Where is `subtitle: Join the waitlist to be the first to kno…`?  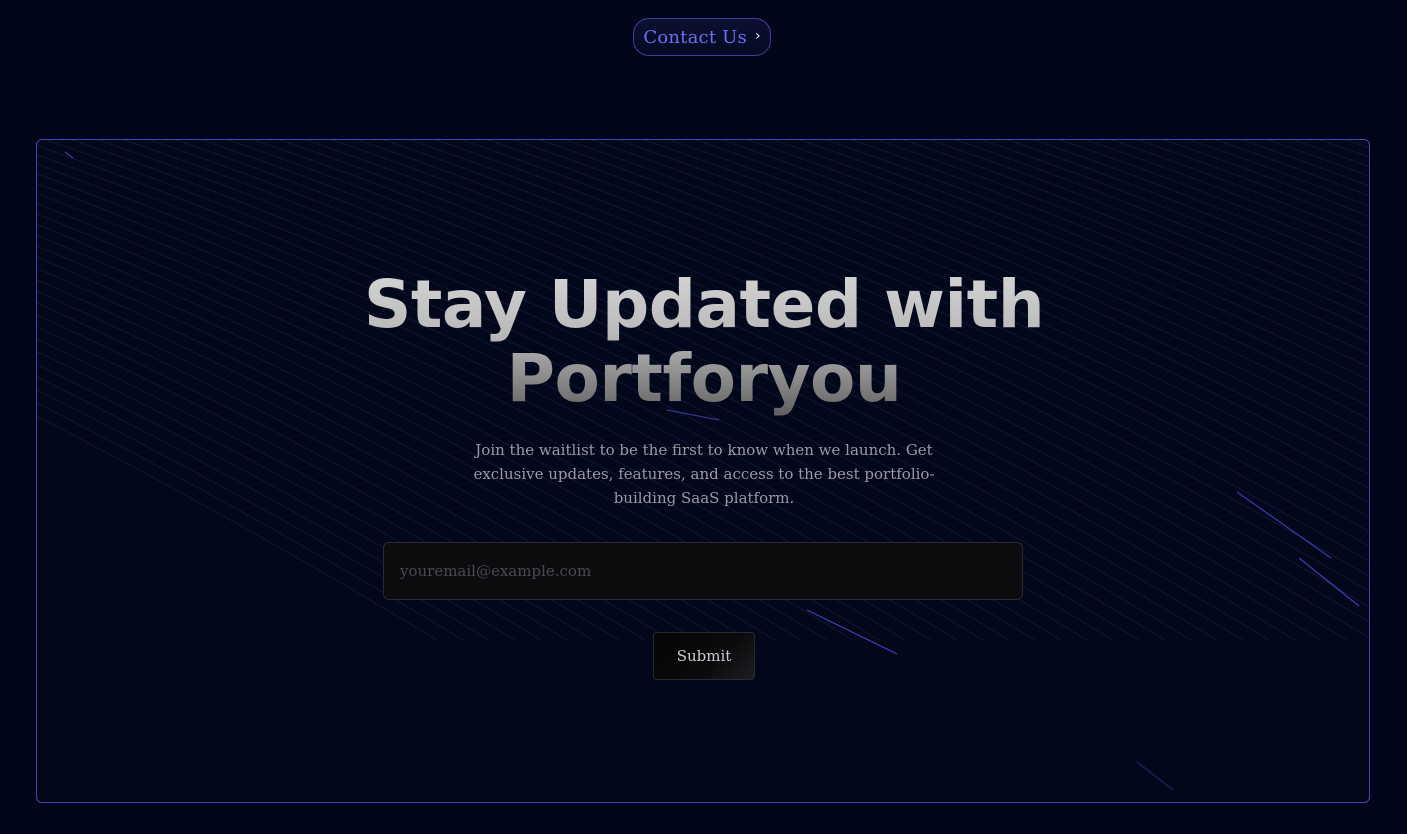
subtitle: Join the waitlist to be the first to kno… is located at coordinates (704, 474).